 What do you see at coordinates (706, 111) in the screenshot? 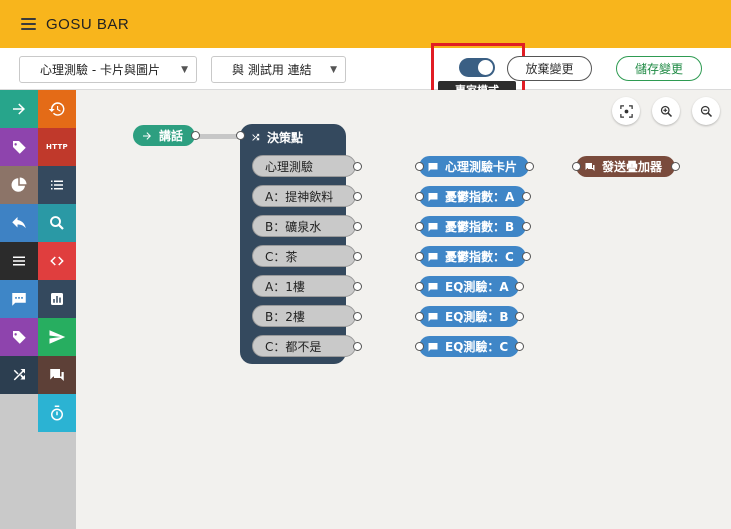
I see `zoom-out-button` at bounding box center [706, 111].